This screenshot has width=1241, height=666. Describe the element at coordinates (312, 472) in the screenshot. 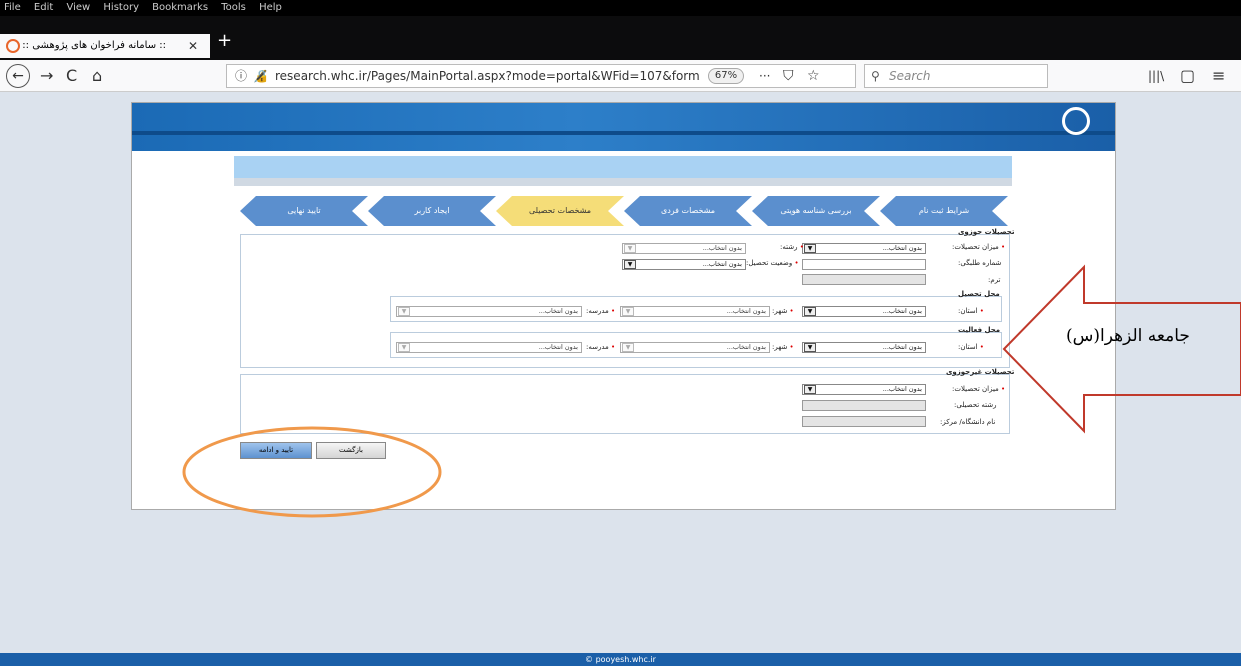

I see `annotation-ellipse` at that location.